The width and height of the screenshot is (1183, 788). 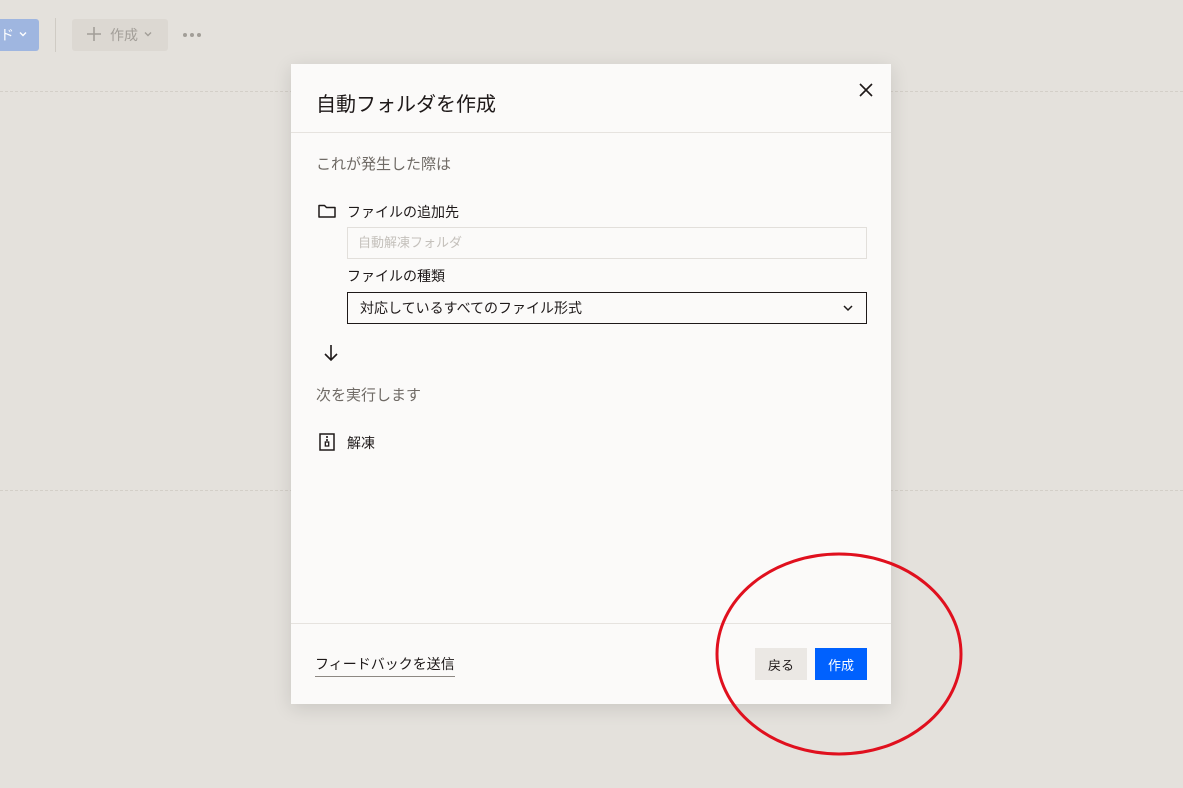 I want to click on dialog-title: 自動フォルダを作成, so click(x=406, y=104).